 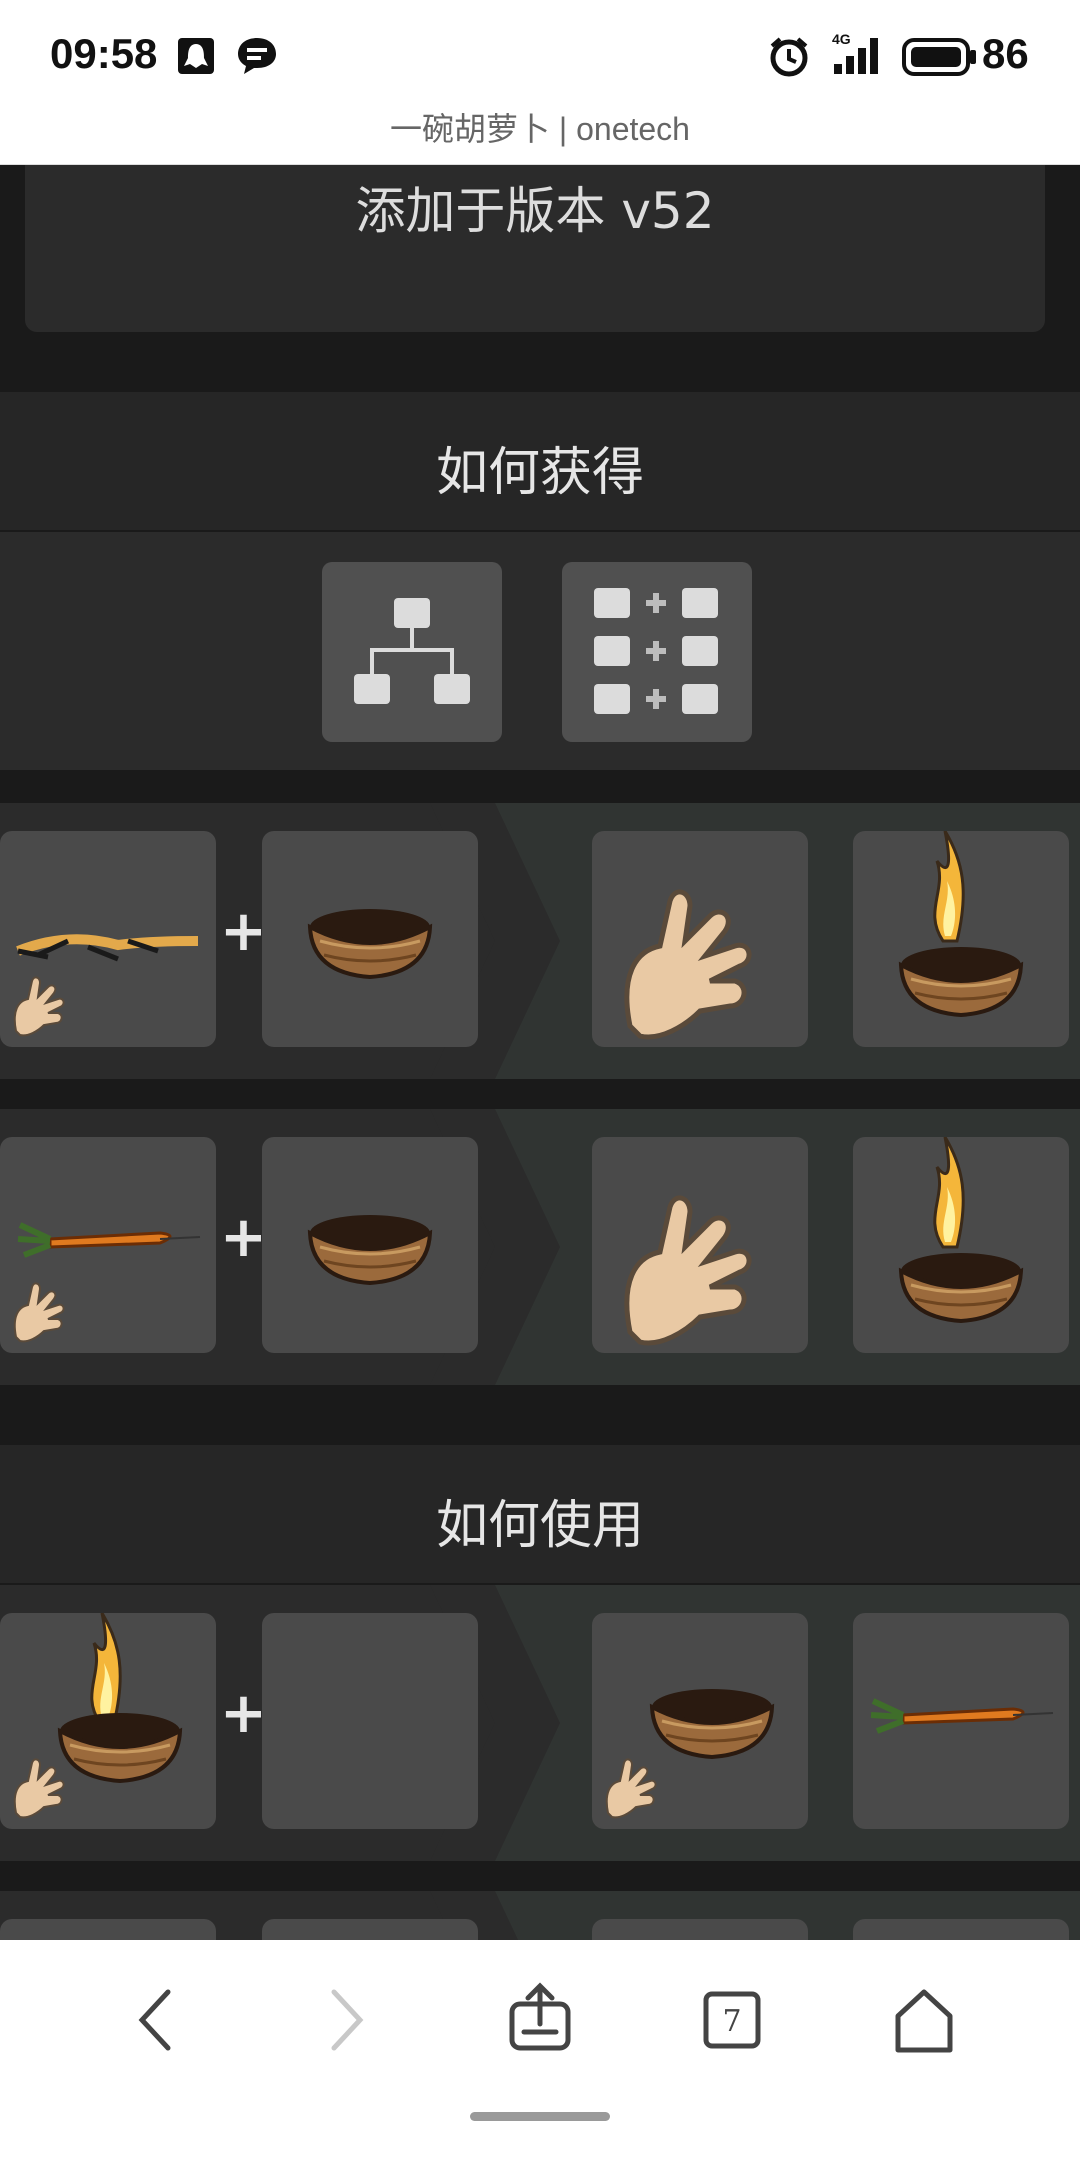 I want to click on battery-icon, so click(x=940, y=59).